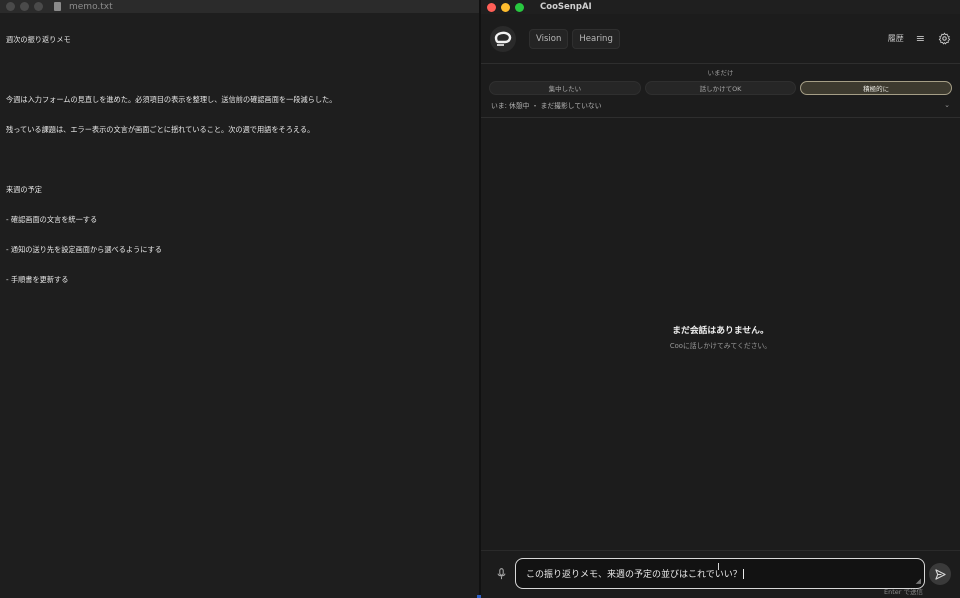 This screenshot has width=960, height=598. Describe the element at coordinates (503, 38) in the screenshot. I see `logo-icon` at that location.